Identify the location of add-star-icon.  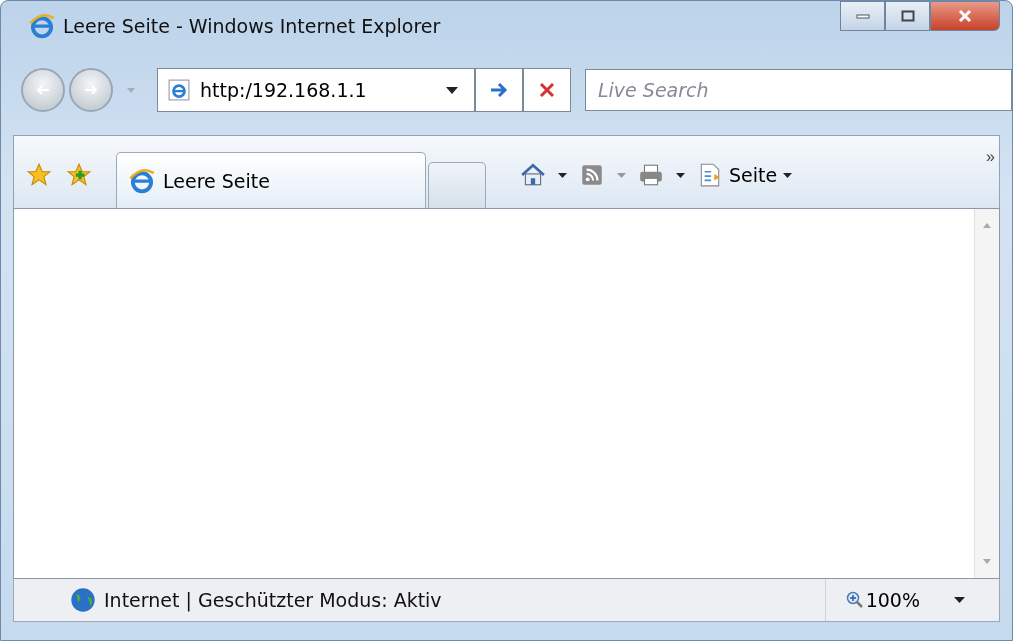
(79, 175).